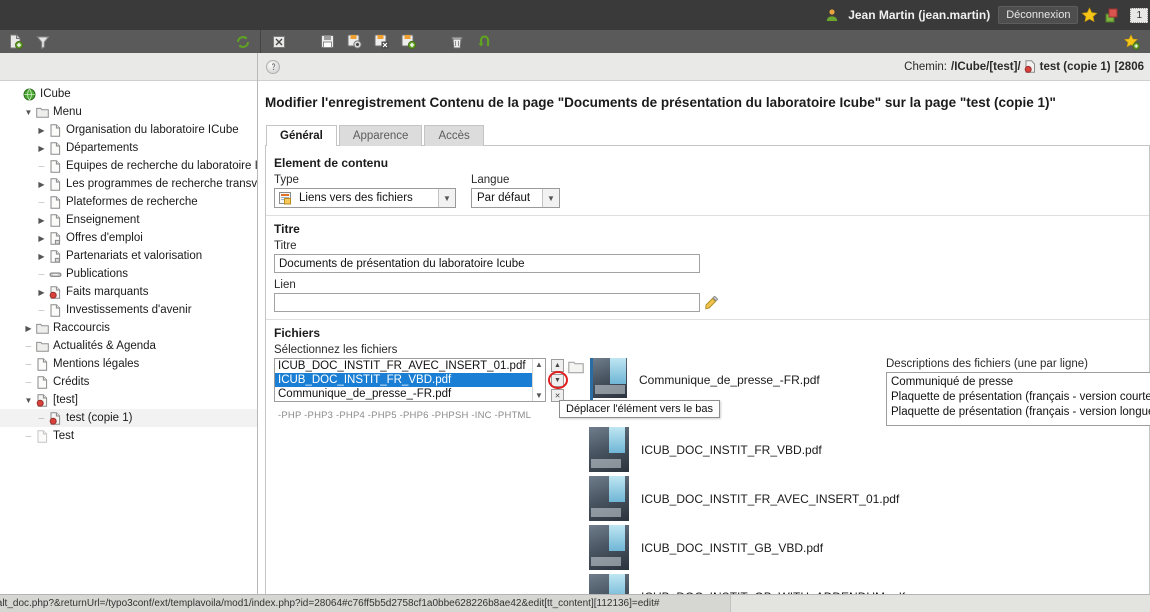 The height and width of the screenshot is (612, 1150). I want to click on tree-item: ▶ Raccourcis, so click(128, 328).